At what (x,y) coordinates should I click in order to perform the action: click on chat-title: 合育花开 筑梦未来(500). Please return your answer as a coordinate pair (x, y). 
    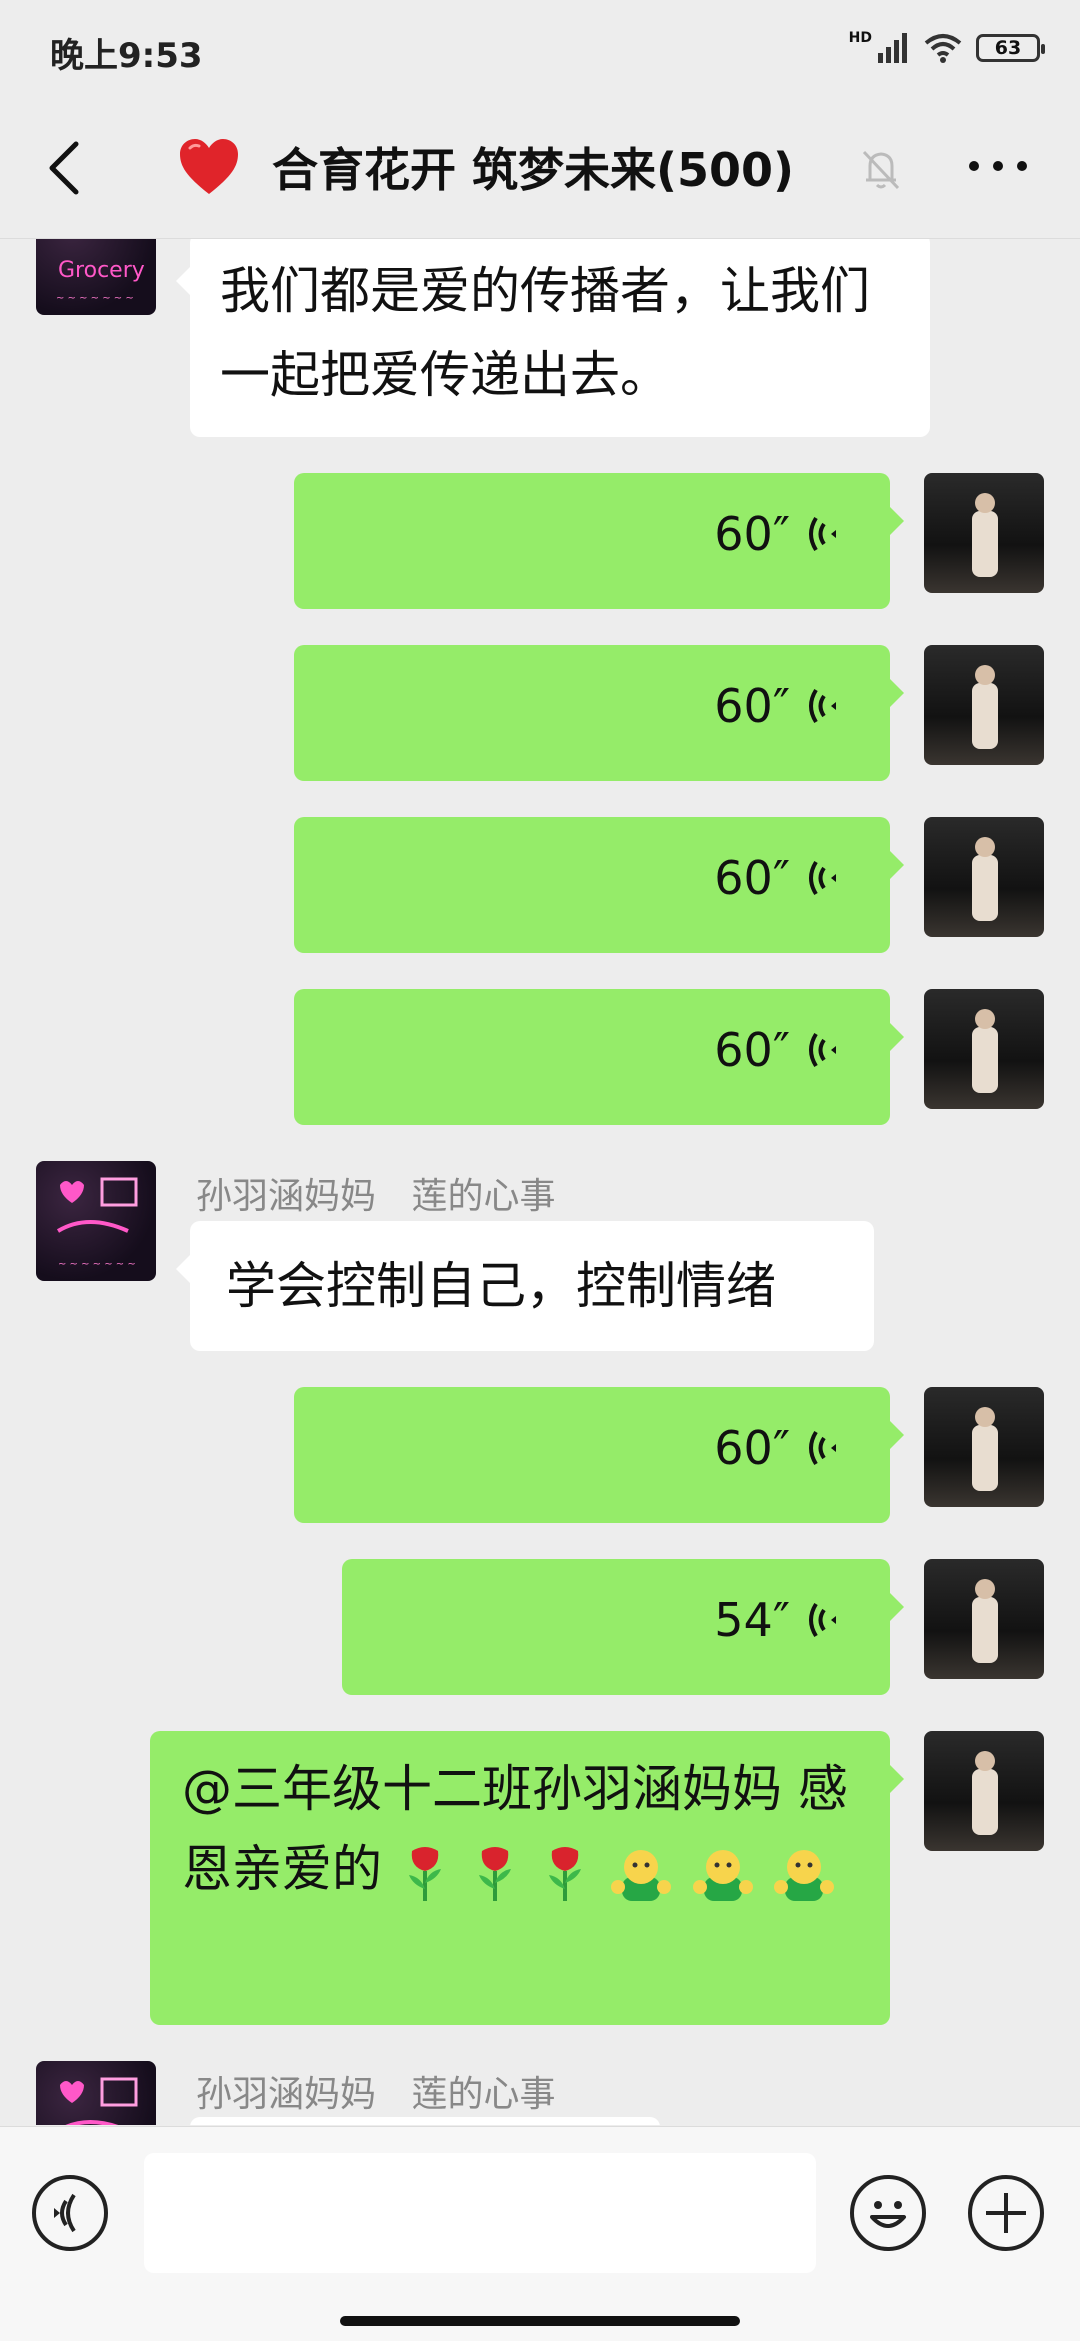
    Looking at the image, I should click on (533, 170).